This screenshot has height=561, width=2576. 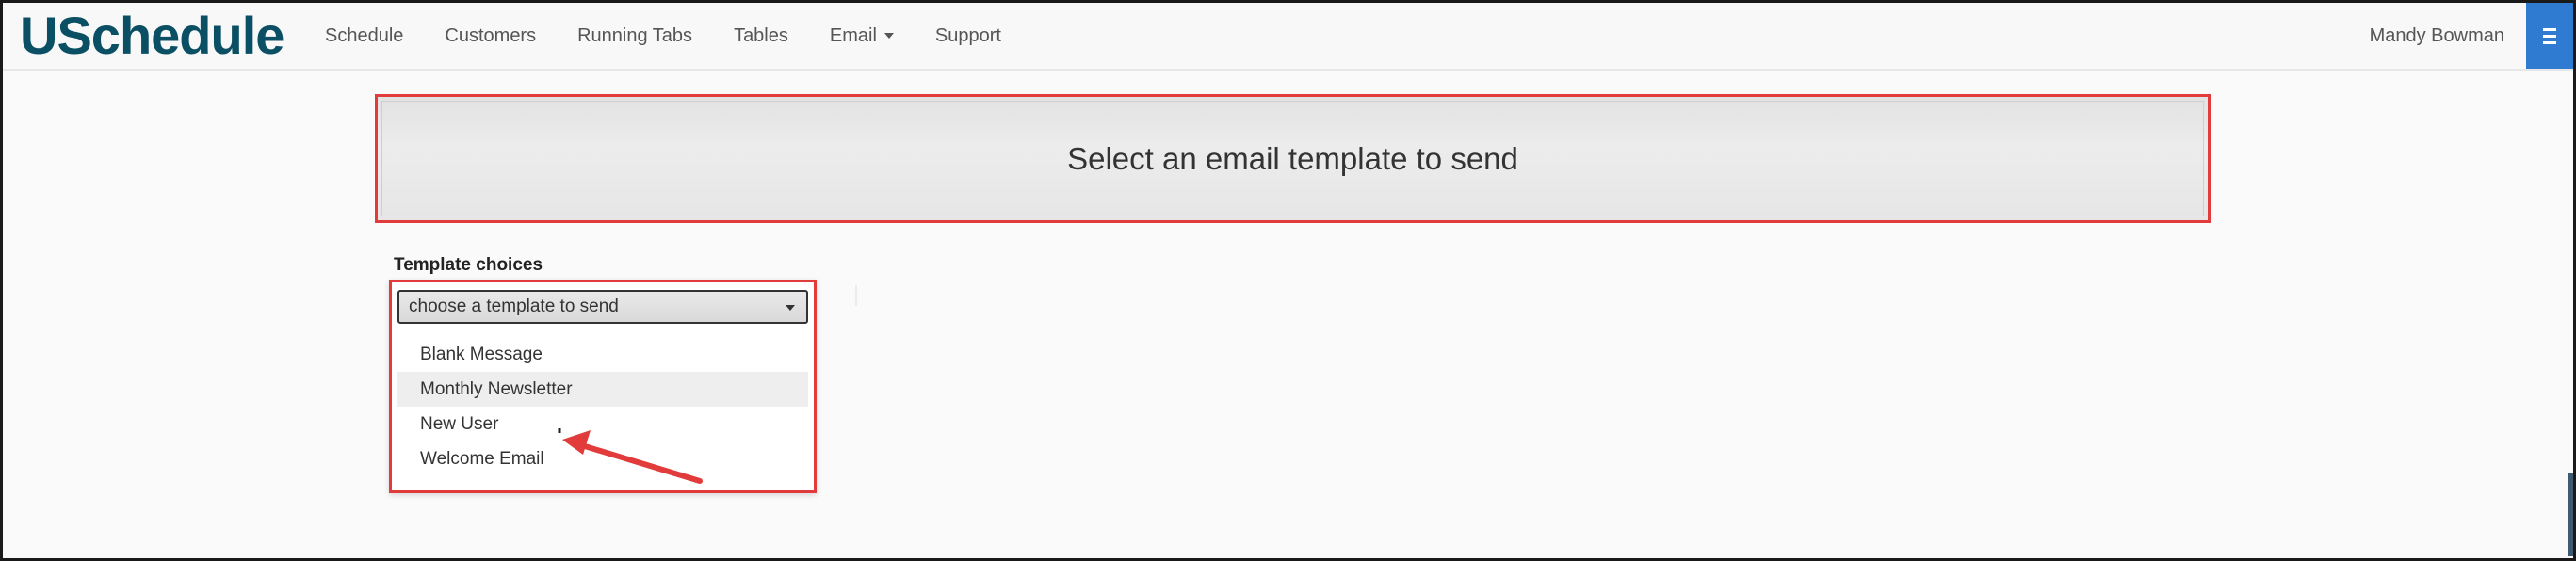 I want to click on nav-item-label: Schedule, so click(x=364, y=35).